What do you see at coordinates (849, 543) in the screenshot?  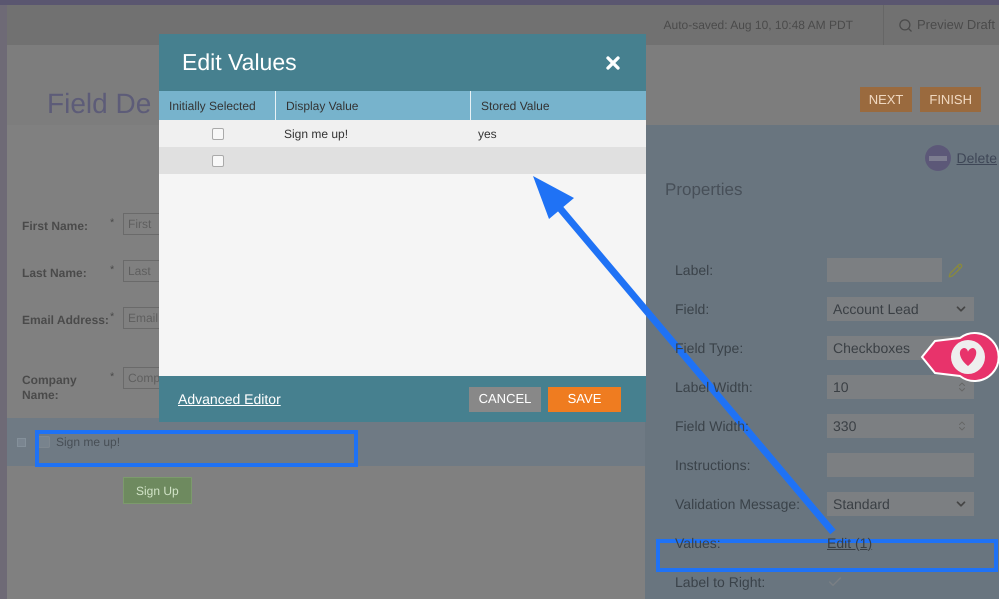 I see `edit-link: Edit (1)` at bounding box center [849, 543].